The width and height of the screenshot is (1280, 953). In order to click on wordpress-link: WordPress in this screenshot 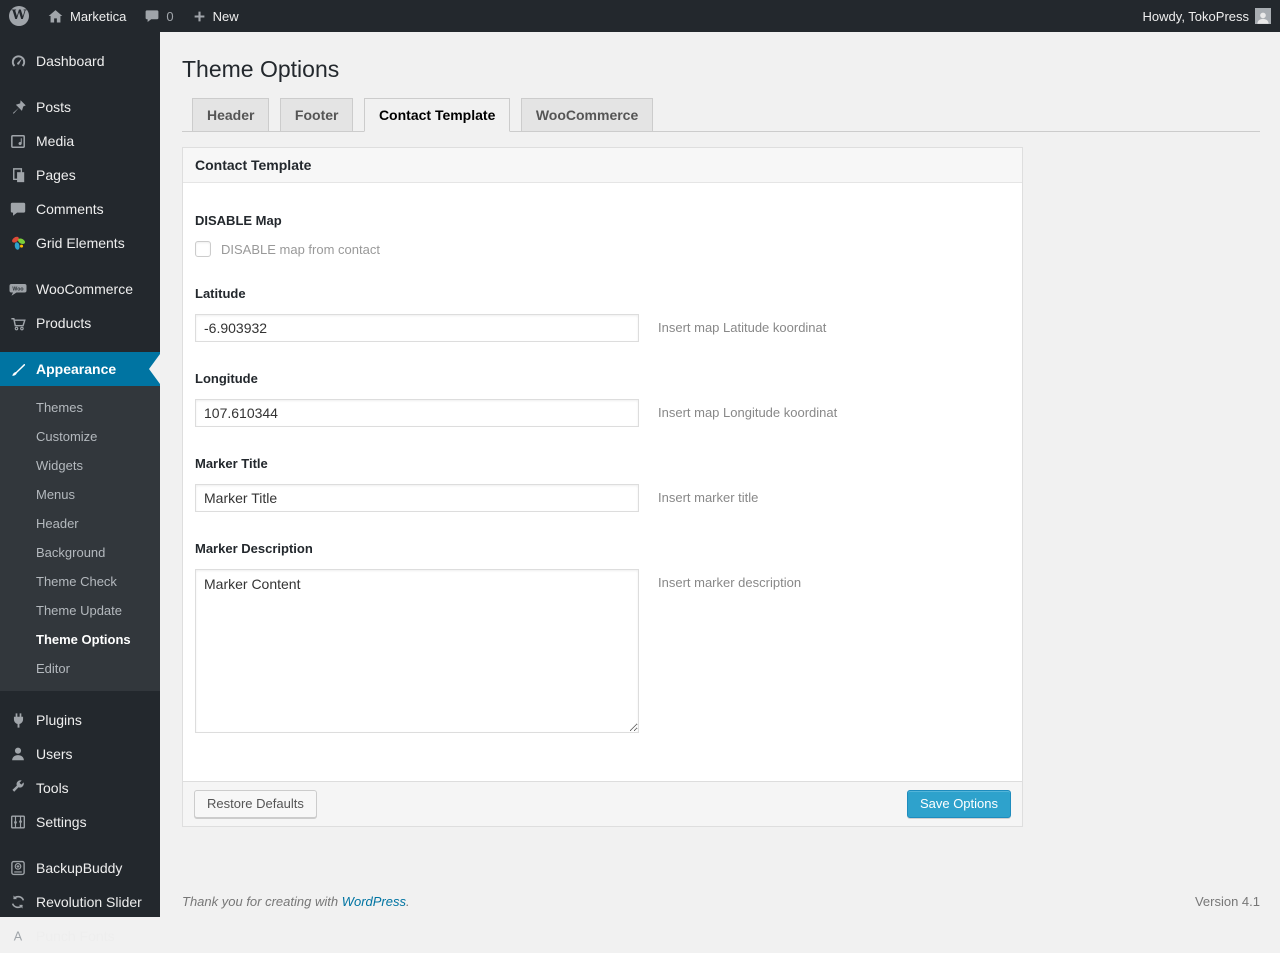, I will do `click(374, 901)`.